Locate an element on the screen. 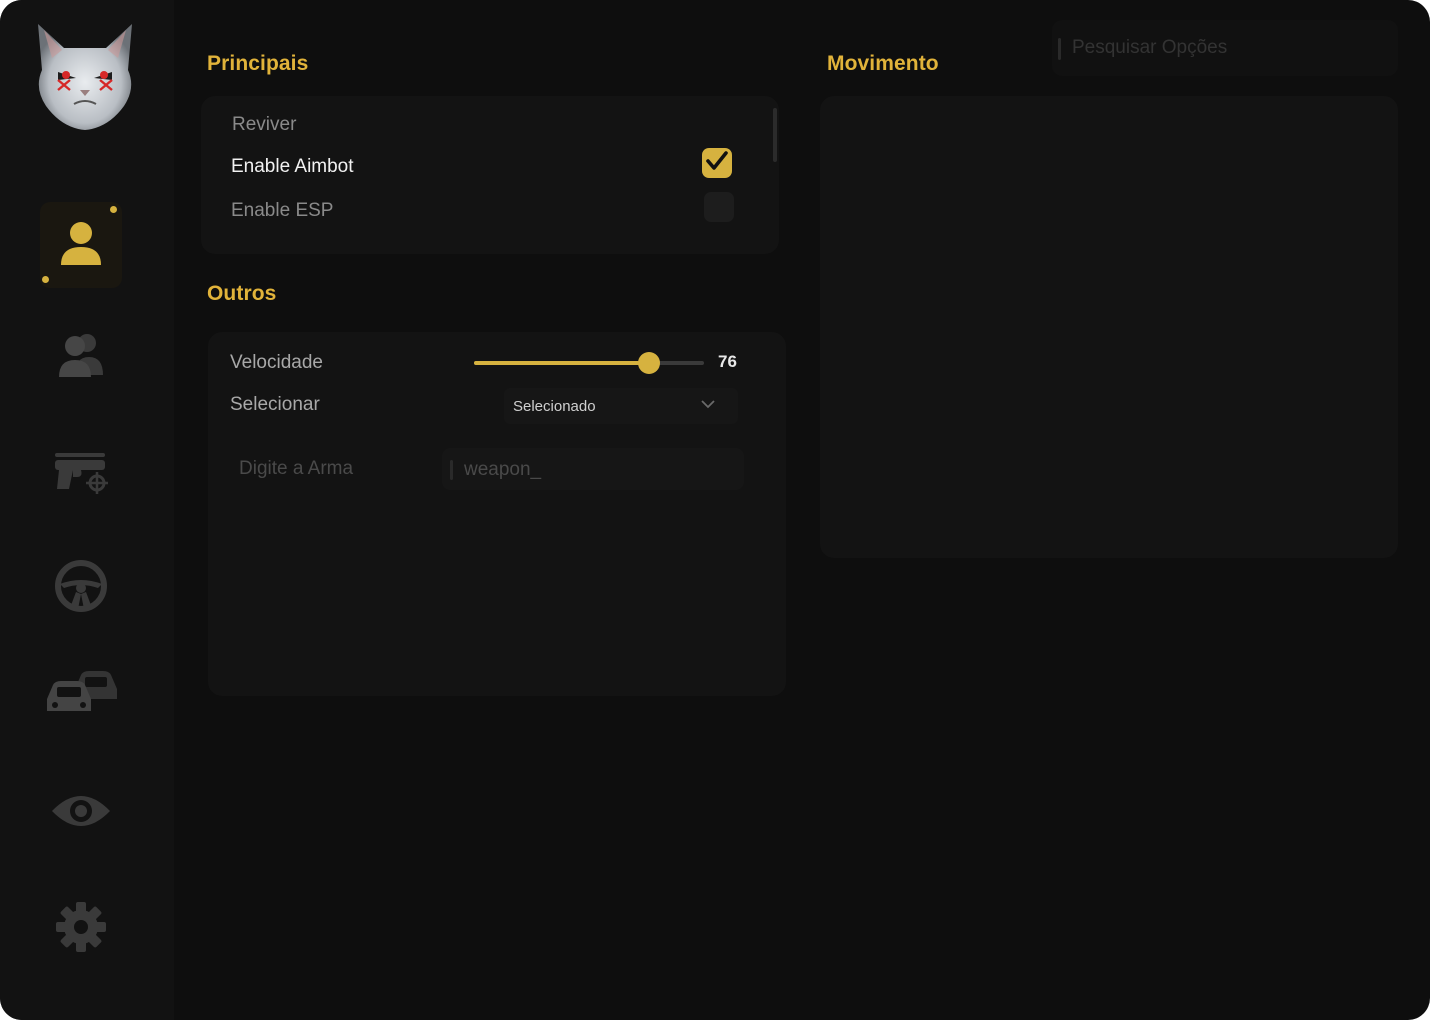 This screenshot has height=1020, width=1430. eye-icon is located at coordinates (81, 813).